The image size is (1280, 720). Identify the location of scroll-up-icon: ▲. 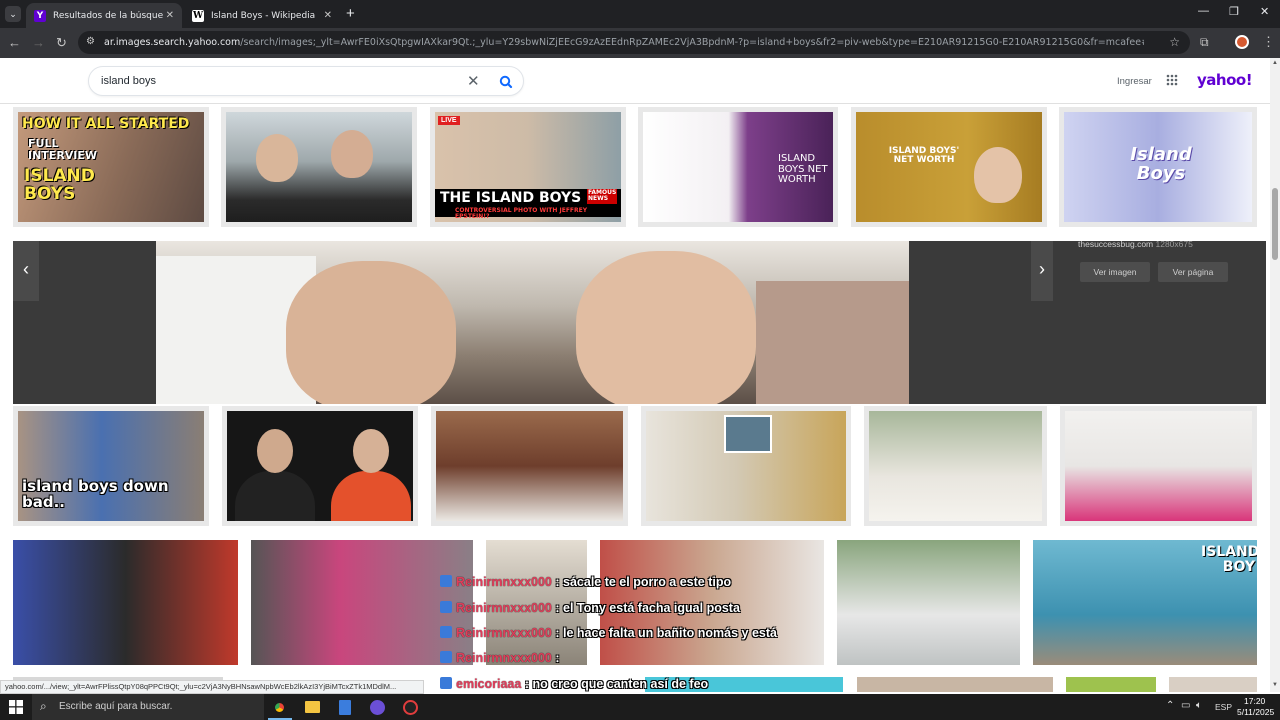
(1275, 63).